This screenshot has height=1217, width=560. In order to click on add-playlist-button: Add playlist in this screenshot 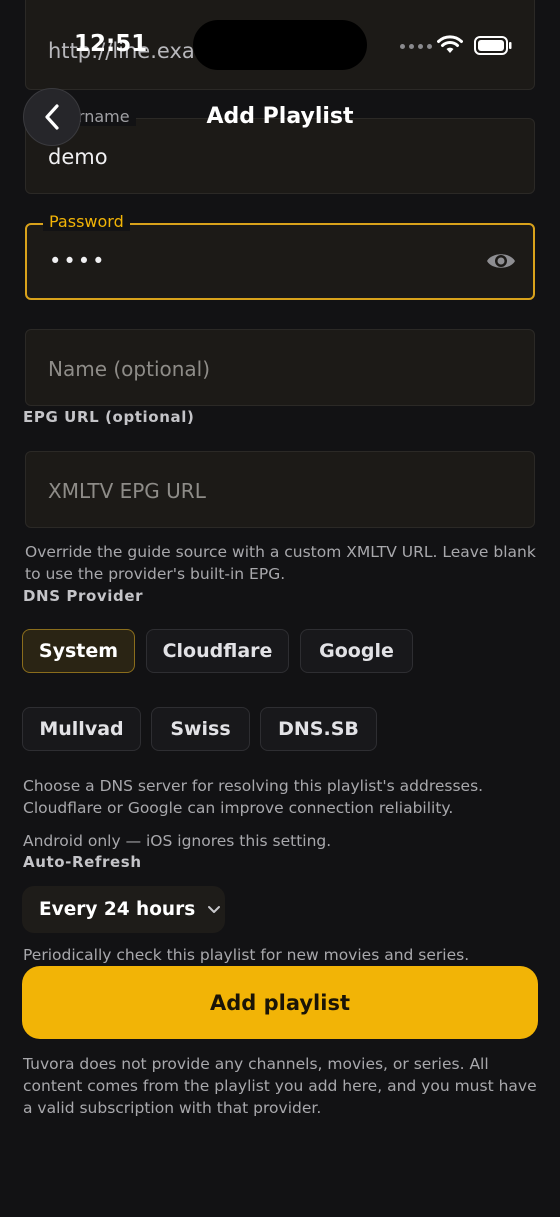, I will do `click(280, 1002)`.